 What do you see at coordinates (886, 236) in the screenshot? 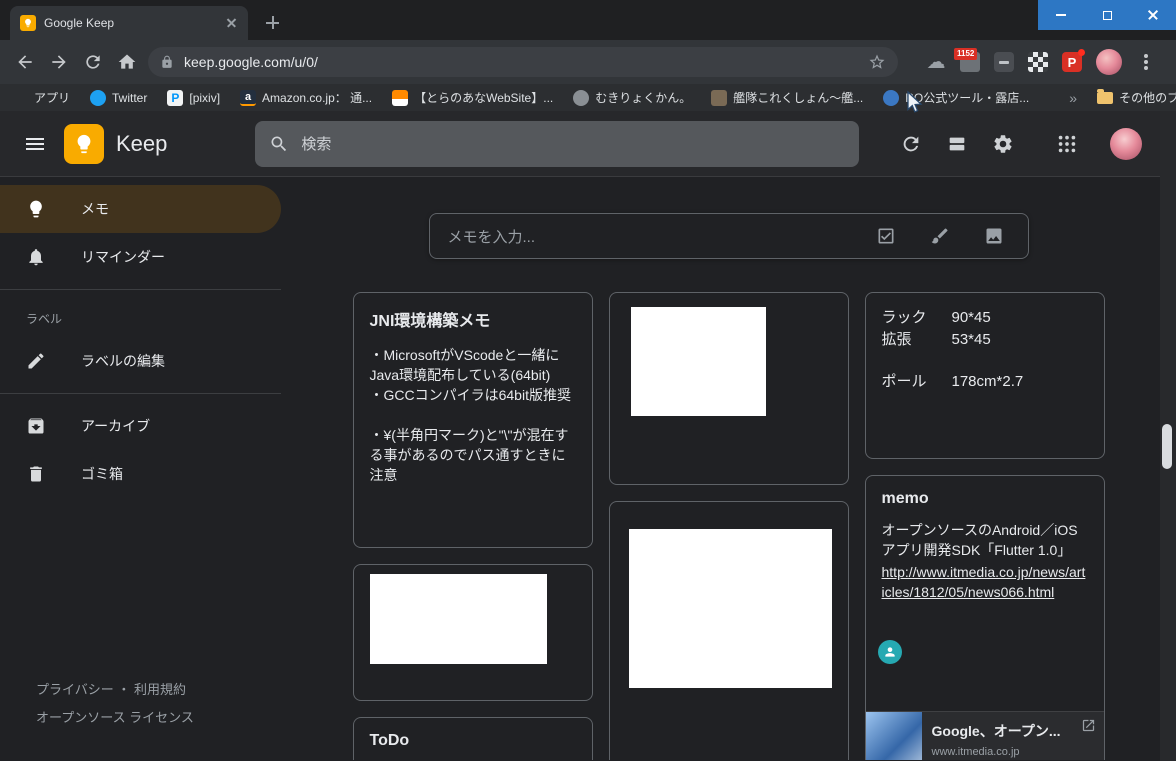
I see `new-checklist-icon` at bounding box center [886, 236].